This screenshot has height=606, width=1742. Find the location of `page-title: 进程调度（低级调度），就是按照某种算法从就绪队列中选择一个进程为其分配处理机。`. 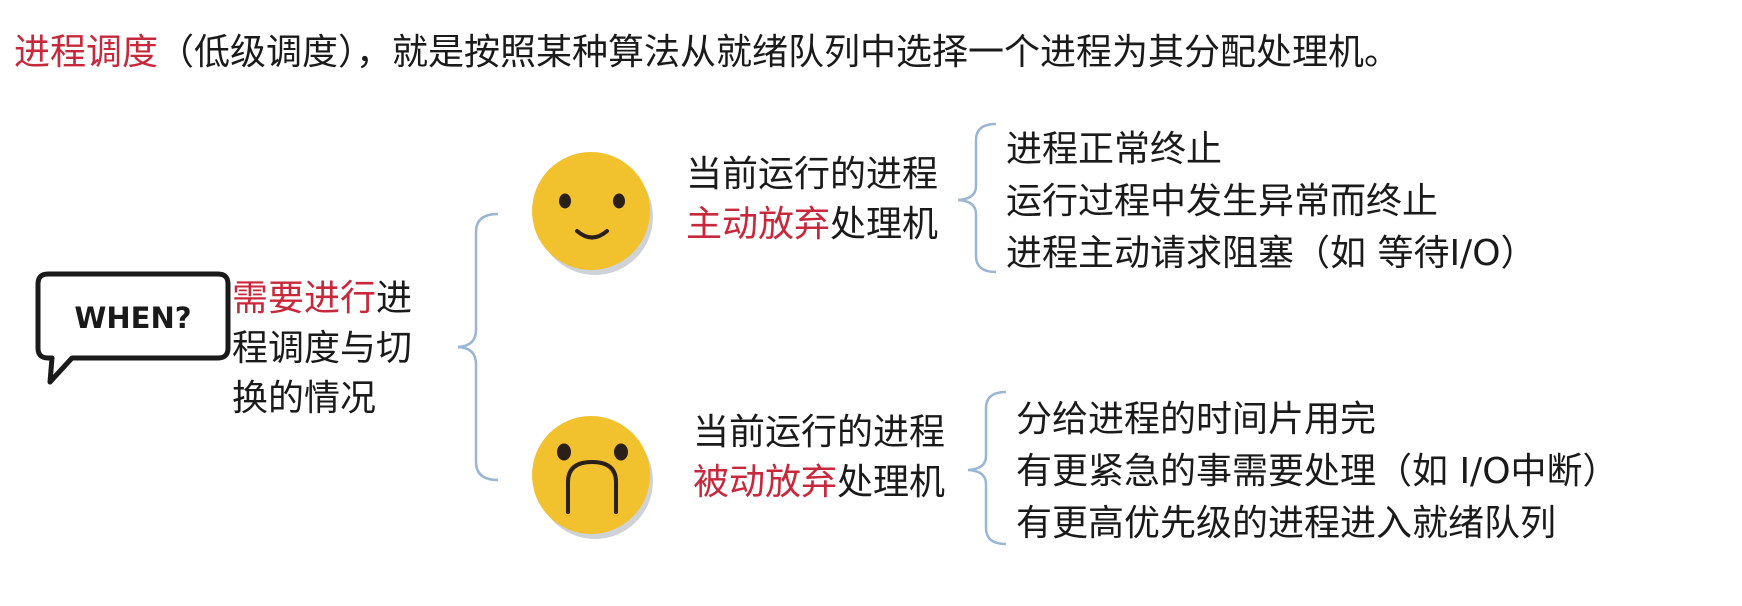

page-title: 进程调度（低级调度），就是按照某种算法从就绪队列中选择一个进程为其分配处理机。 is located at coordinates (707, 53).